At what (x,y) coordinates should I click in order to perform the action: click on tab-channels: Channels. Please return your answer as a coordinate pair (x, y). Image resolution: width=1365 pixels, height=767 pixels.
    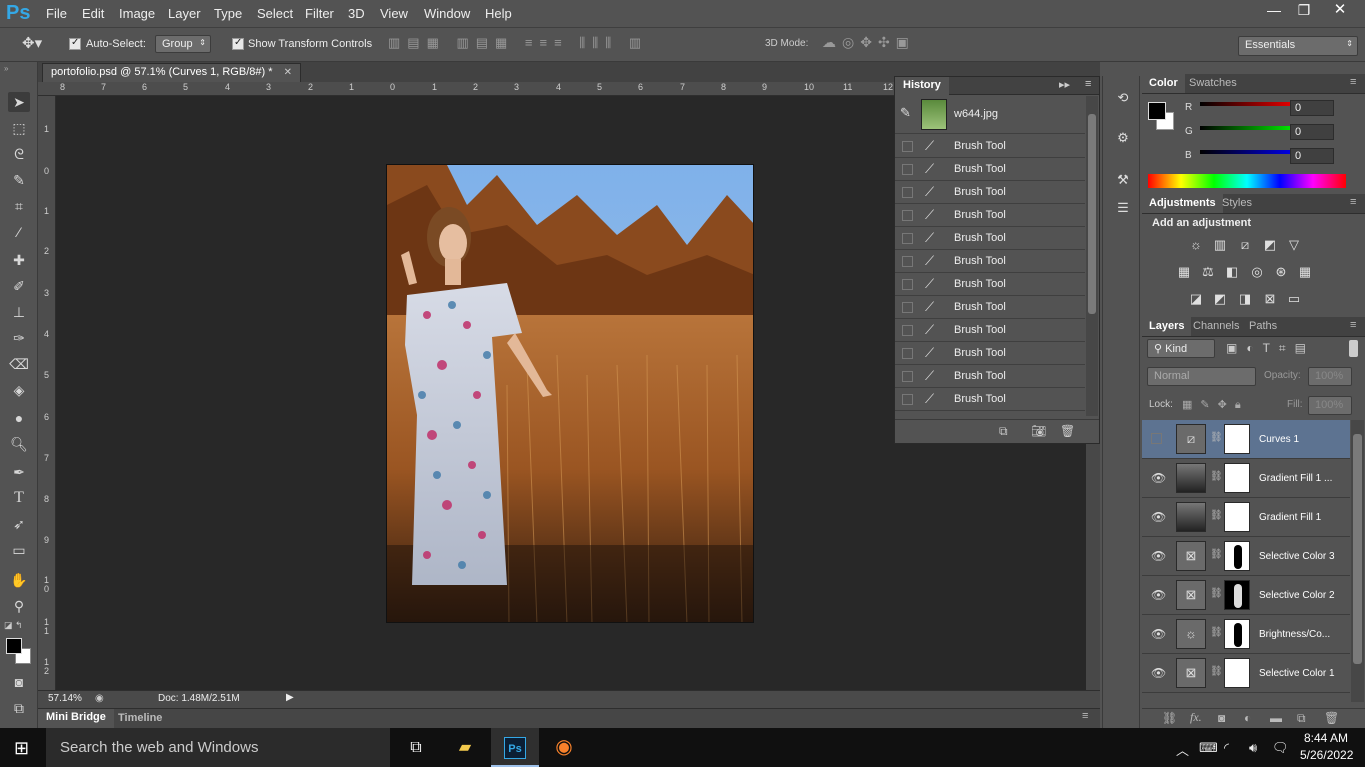
    Looking at the image, I should click on (1216, 326).